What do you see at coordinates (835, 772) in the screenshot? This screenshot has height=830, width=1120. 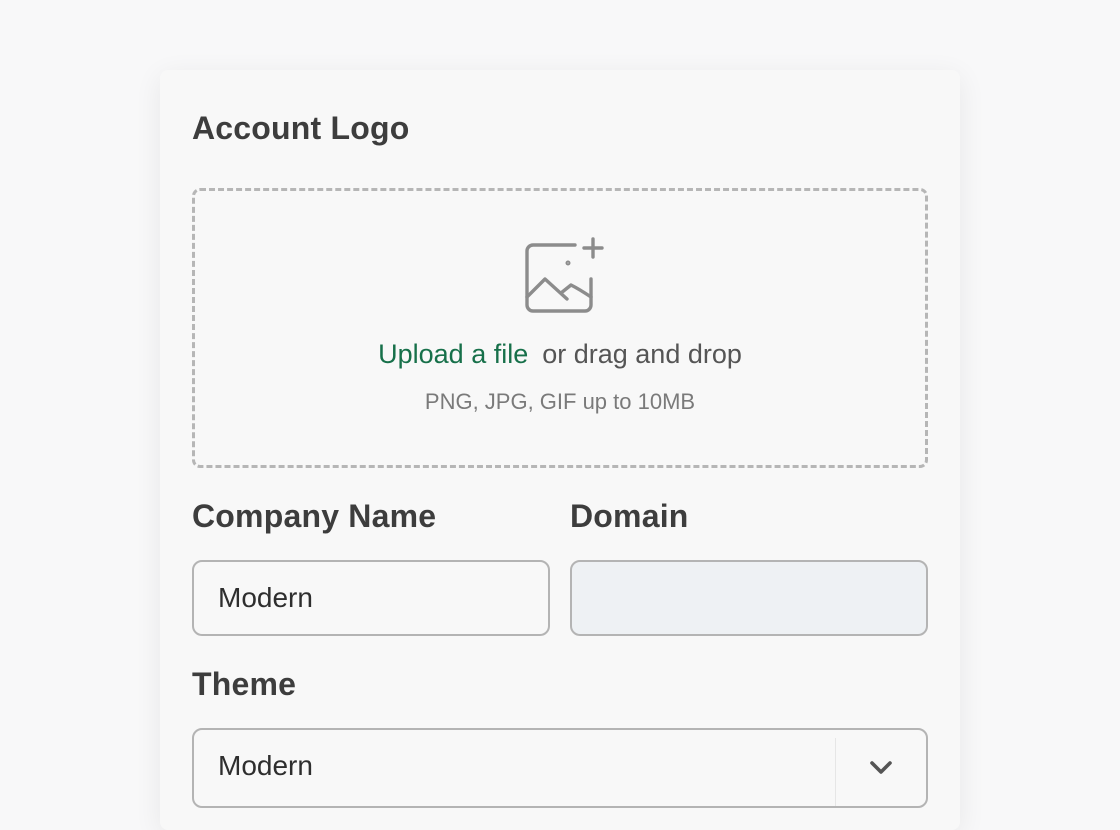 I see `select-divider` at bounding box center [835, 772].